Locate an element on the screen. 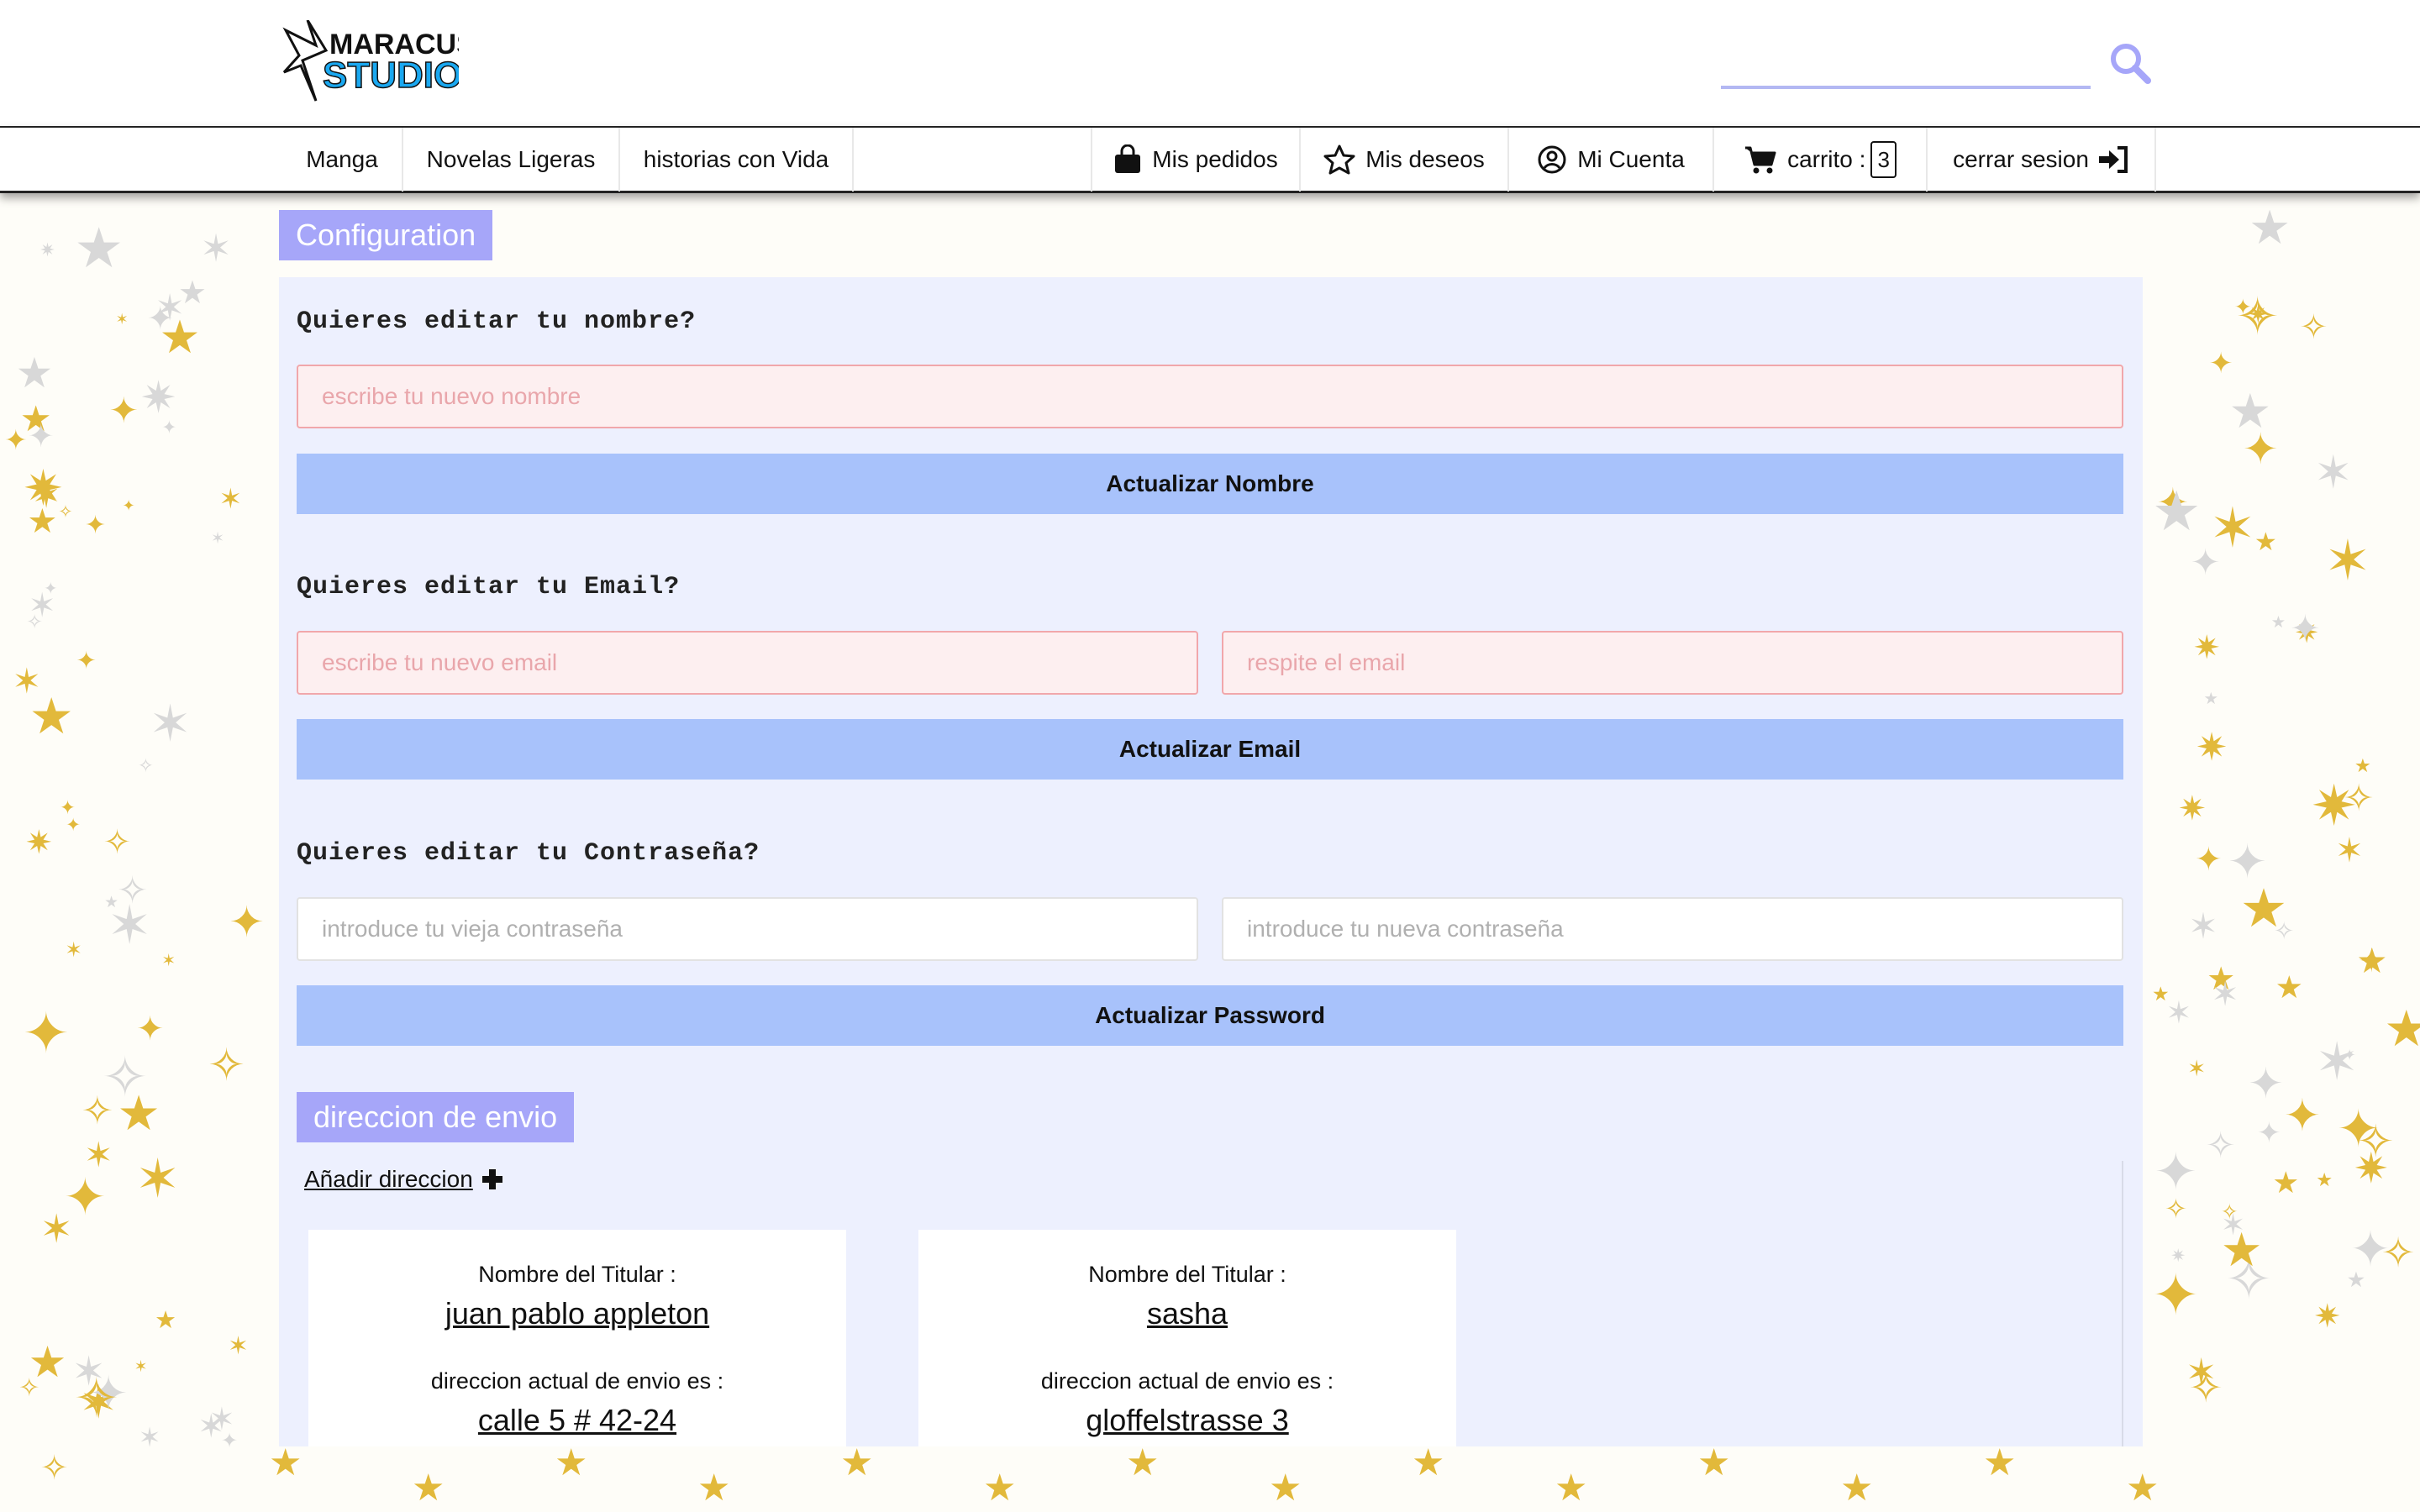 This screenshot has width=2420, height=1512. holder-label: Nombre del Titular : is located at coordinates (1187, 1274).